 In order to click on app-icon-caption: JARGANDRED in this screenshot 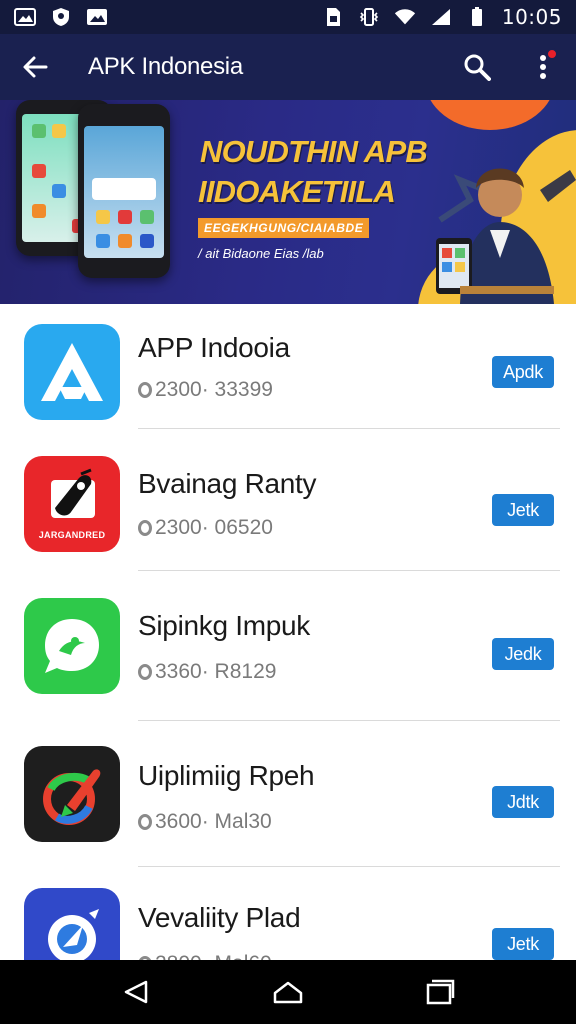, I will do `click(72, 535)`.